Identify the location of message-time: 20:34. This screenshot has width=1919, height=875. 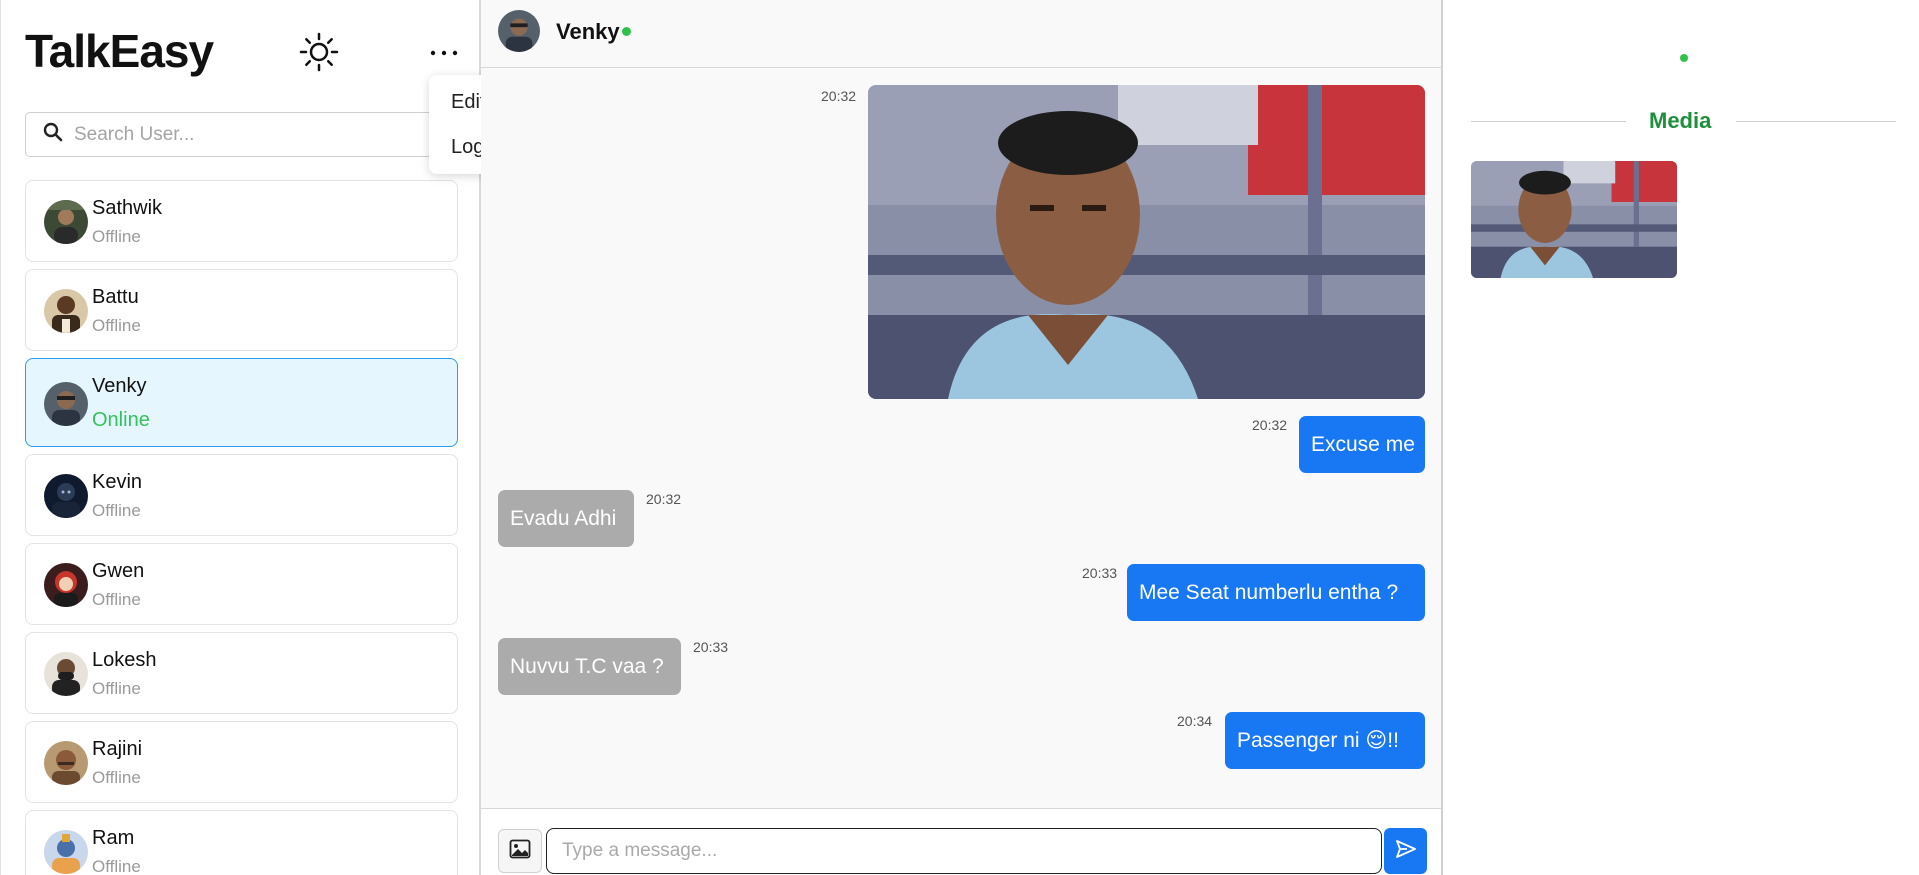
(1195, 721).